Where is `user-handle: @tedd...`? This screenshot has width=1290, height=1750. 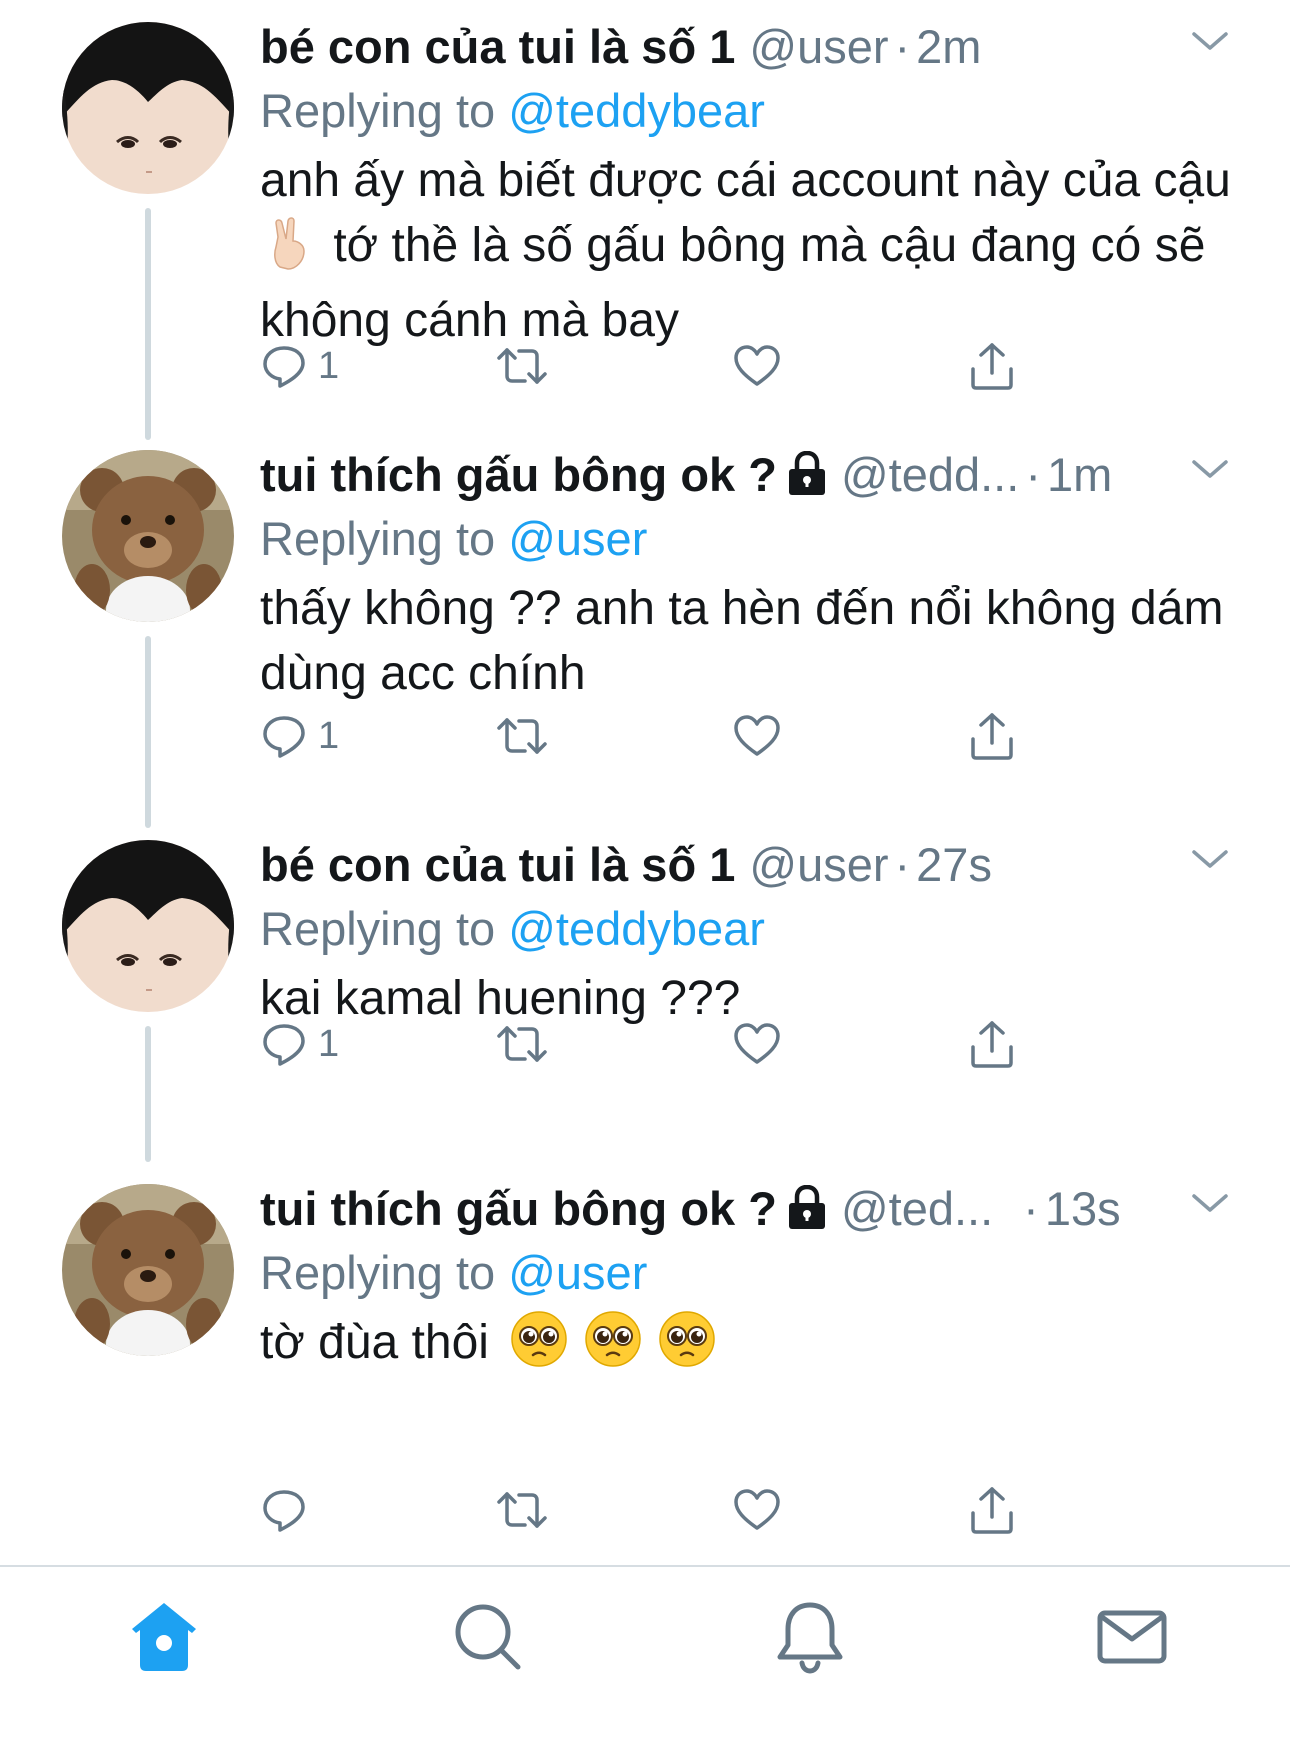 user-handle: @tedd... is located at coordinates (930, 474).